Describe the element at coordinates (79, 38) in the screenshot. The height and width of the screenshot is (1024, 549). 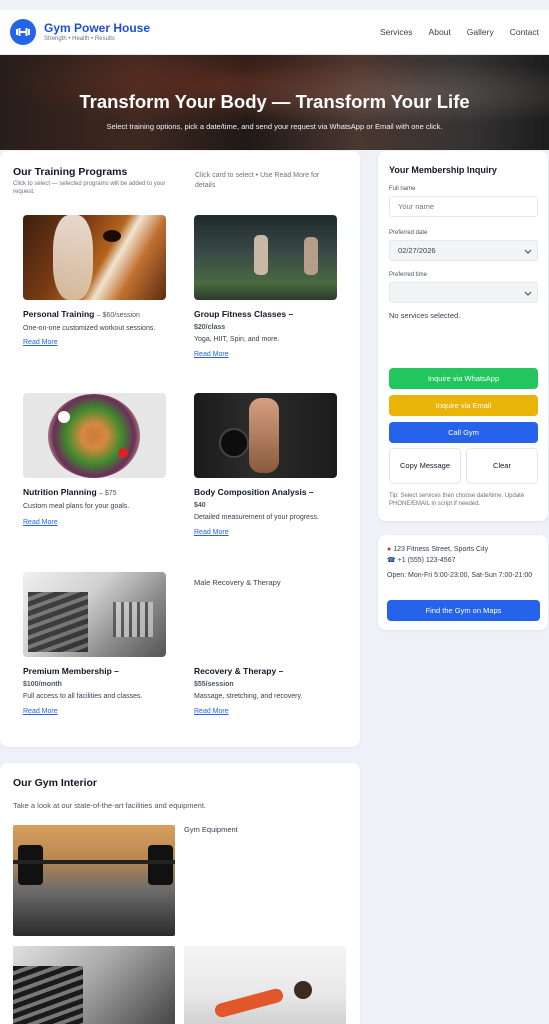
I see `brand-tagline: Strength • Health • Results` at that location.